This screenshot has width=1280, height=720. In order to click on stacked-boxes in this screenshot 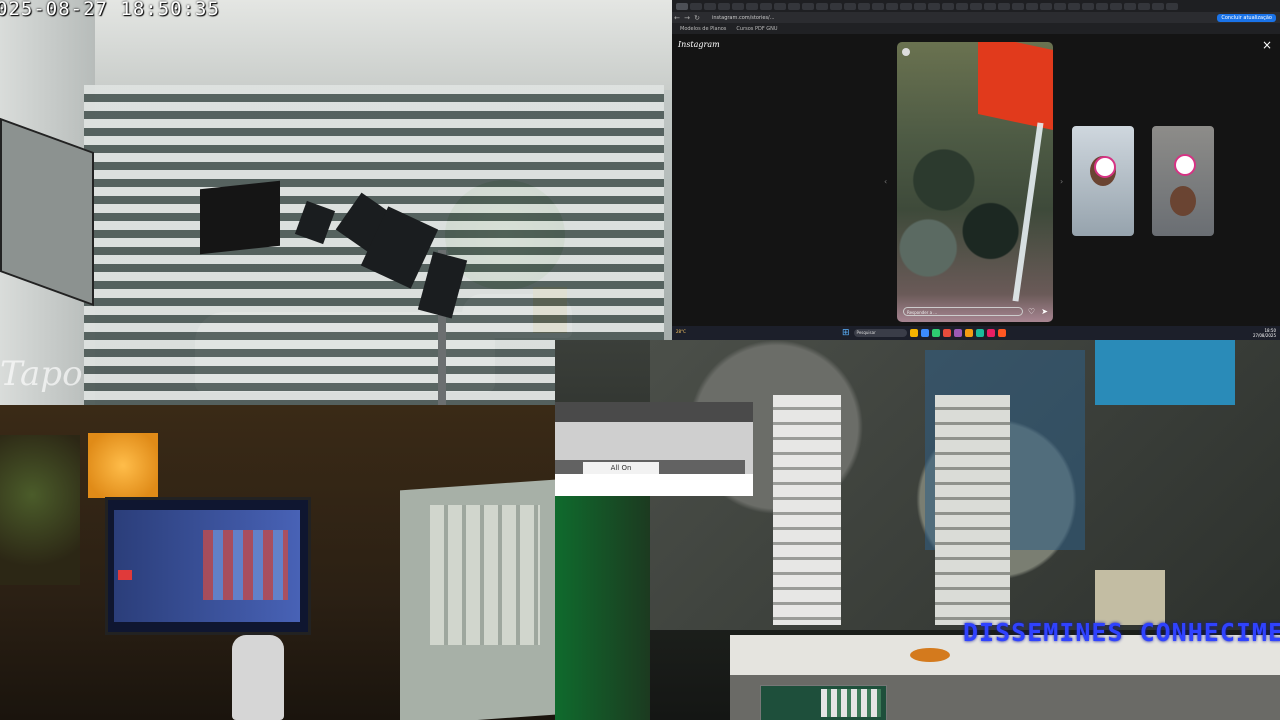, I will do `click(1130, 597)`.